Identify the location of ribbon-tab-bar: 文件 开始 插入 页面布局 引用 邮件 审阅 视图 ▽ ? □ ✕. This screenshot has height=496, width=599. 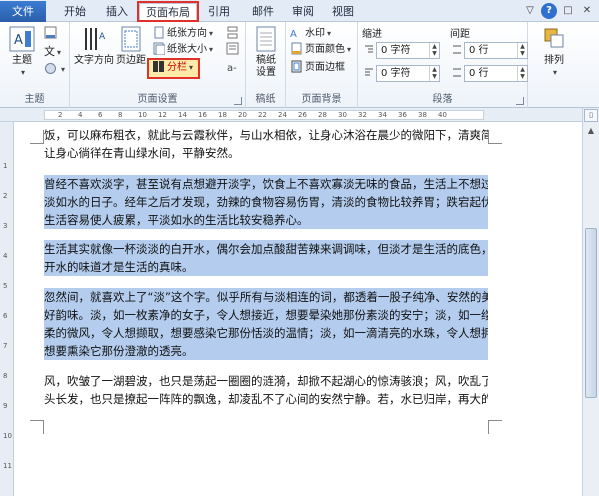
(299, 11).